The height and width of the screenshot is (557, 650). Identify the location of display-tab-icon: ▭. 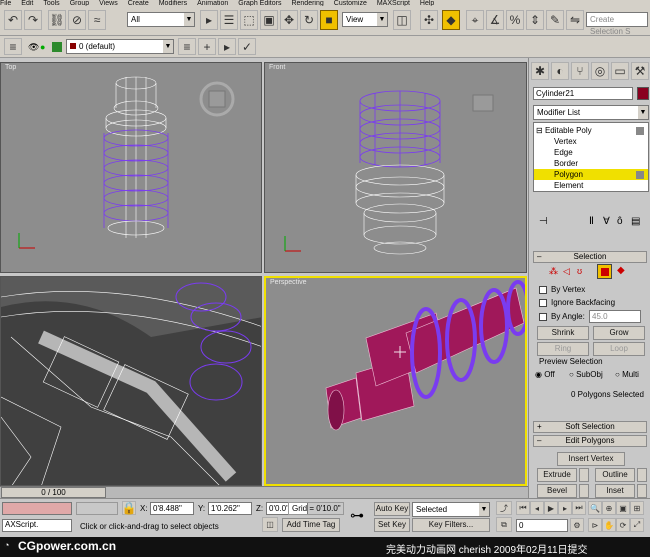
(620, 71).